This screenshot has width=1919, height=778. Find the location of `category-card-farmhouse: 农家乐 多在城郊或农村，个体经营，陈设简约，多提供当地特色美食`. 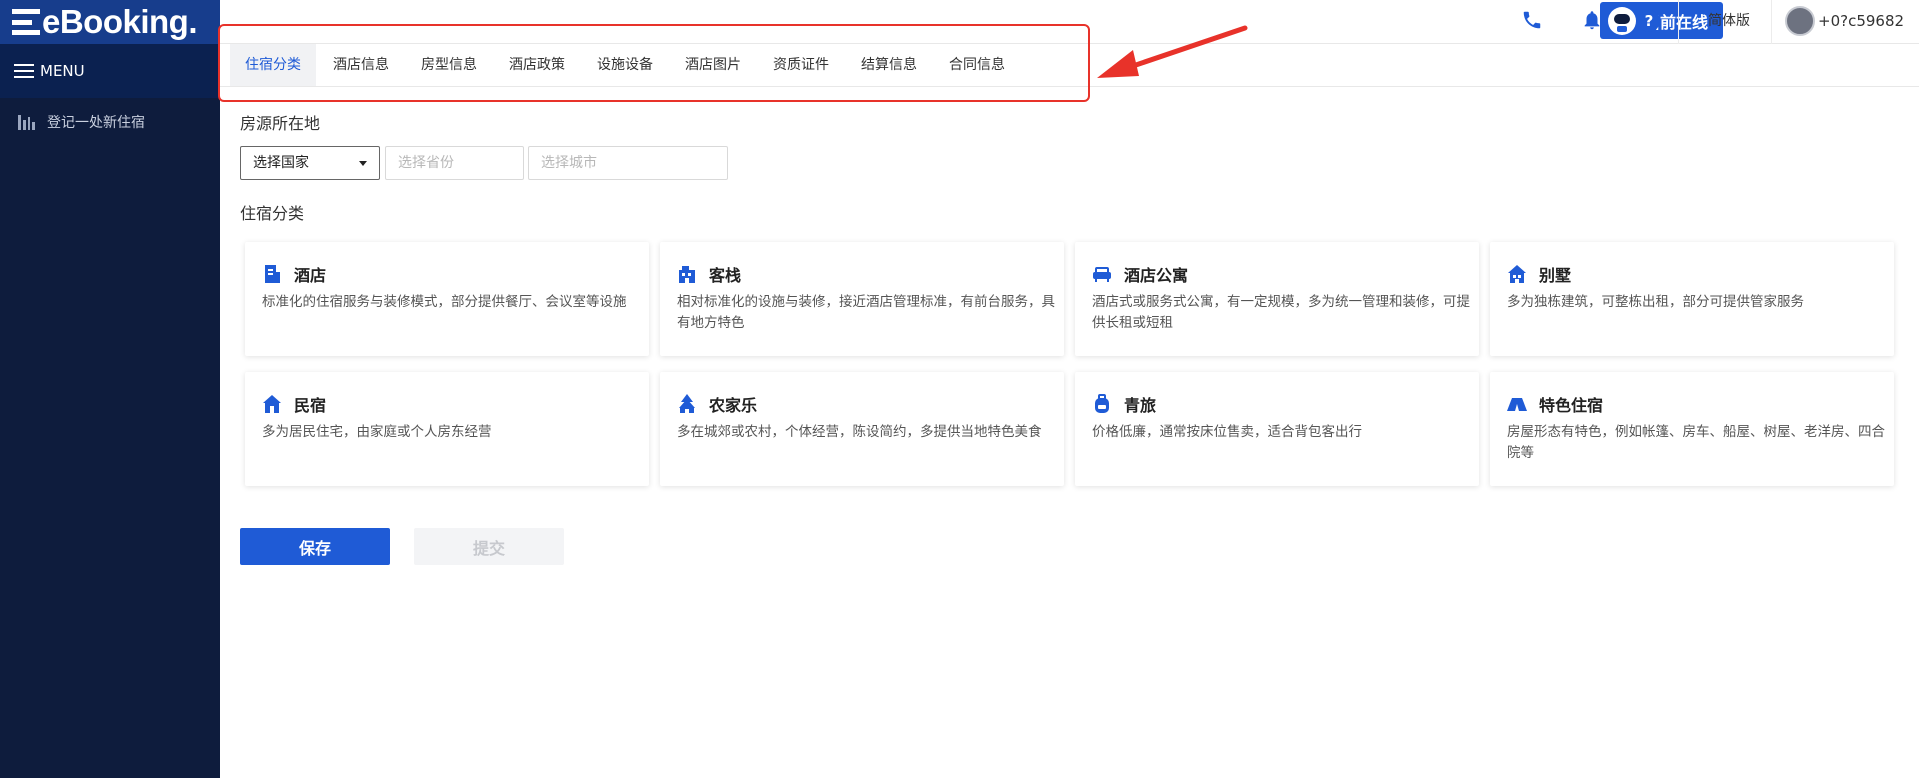

category-card-farmhouse: 农家乐 多在城郊或农村，个体经营，陈设简约，多提供当地特色美食 is located at coordinates (862, 429).